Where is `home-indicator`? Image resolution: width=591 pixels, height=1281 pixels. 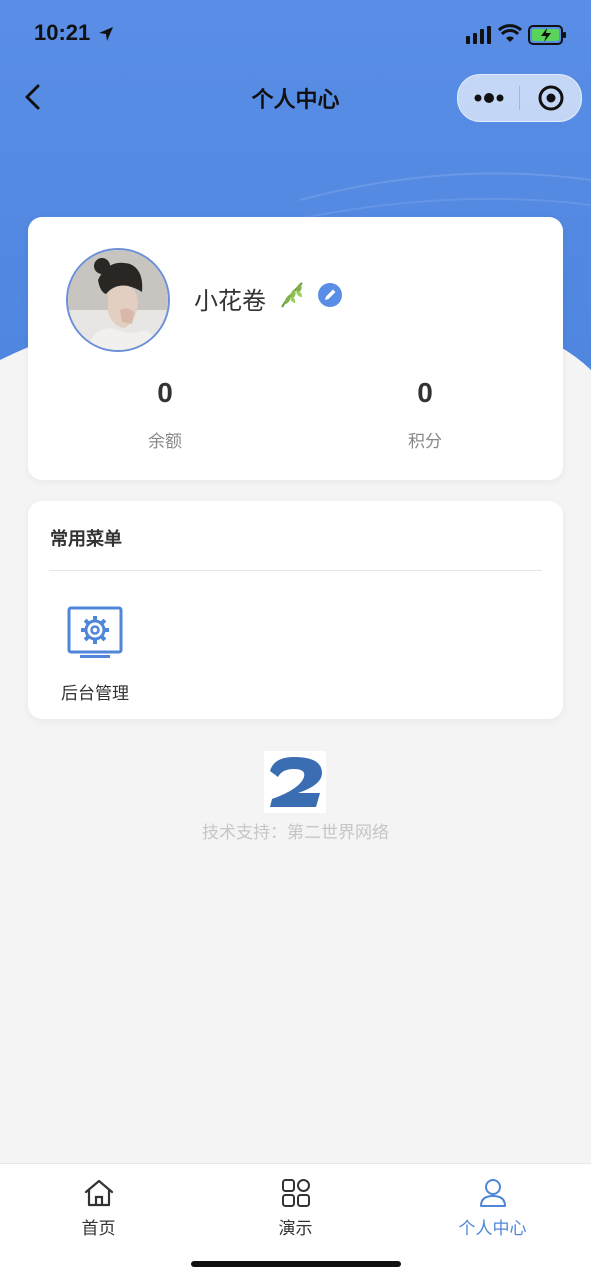
home-indicator is located at coordinates (296, 1264).